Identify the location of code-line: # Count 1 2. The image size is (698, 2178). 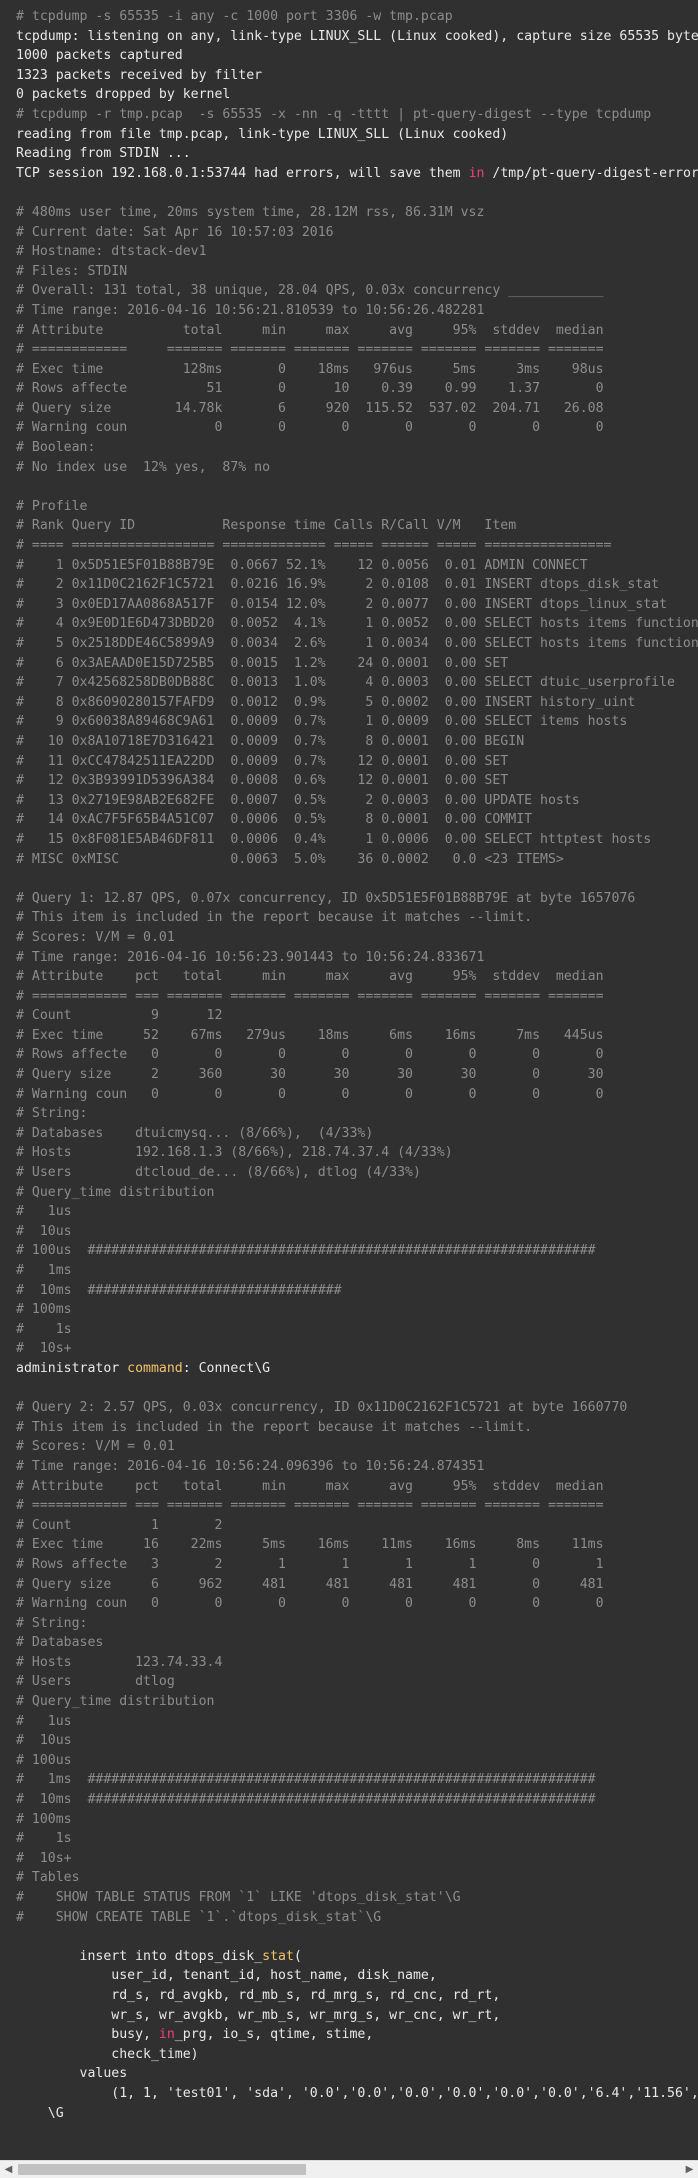
(349, 1526).